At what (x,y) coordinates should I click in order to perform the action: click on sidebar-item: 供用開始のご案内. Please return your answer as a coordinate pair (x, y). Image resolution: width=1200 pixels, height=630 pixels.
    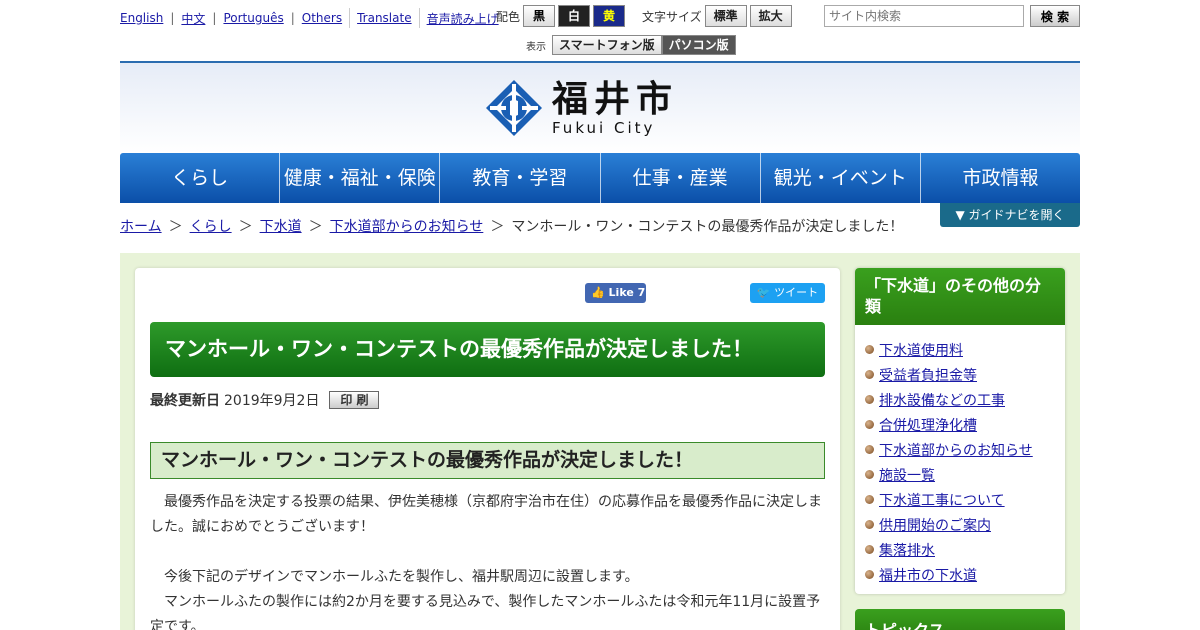
    Looking at the image, I should click on (965, 524).